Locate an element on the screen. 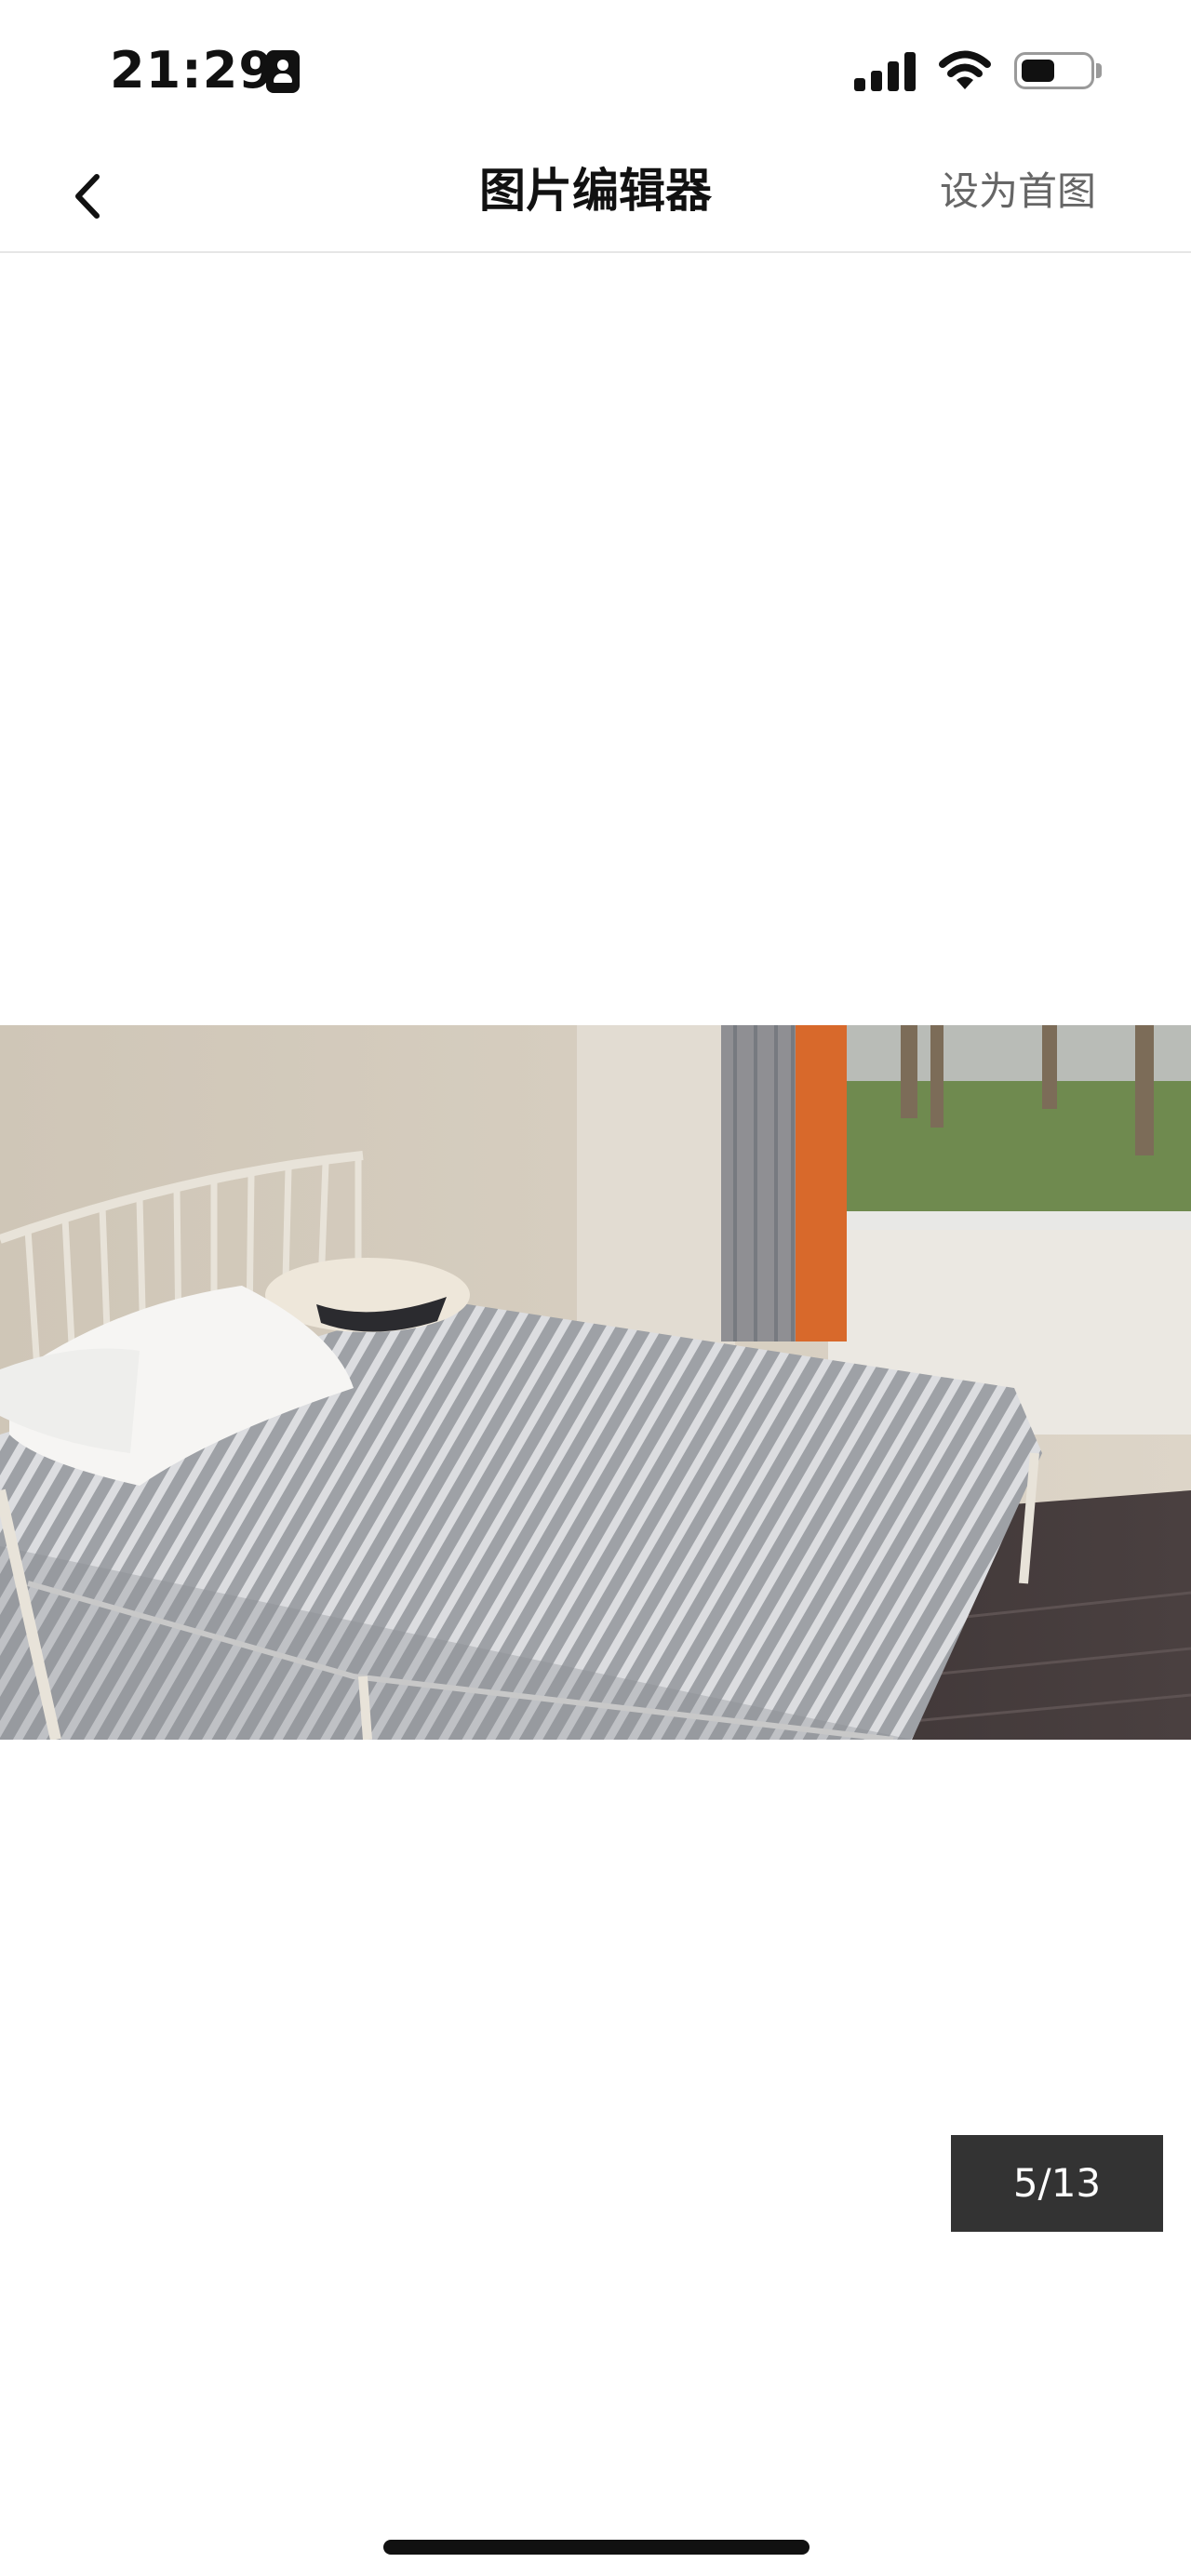 This screenshot has width=1191, height=2576. home-indicator is located at coordinates (596, 2547).